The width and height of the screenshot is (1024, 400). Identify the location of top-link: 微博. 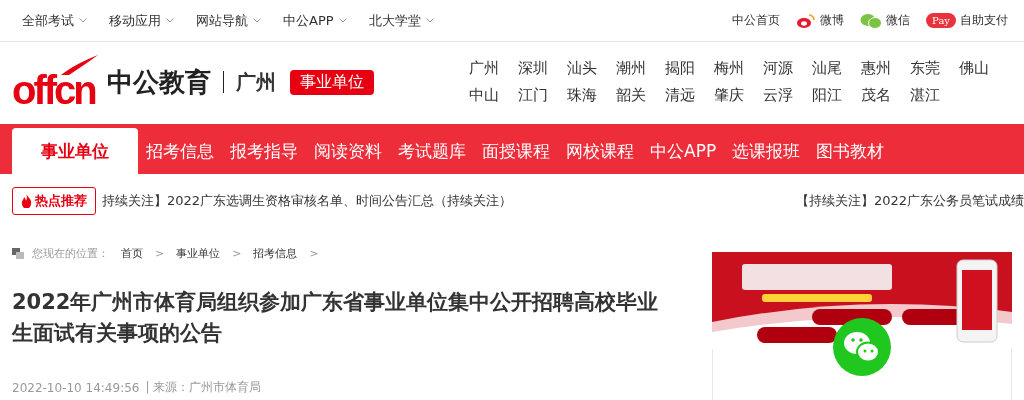
(832, 20).